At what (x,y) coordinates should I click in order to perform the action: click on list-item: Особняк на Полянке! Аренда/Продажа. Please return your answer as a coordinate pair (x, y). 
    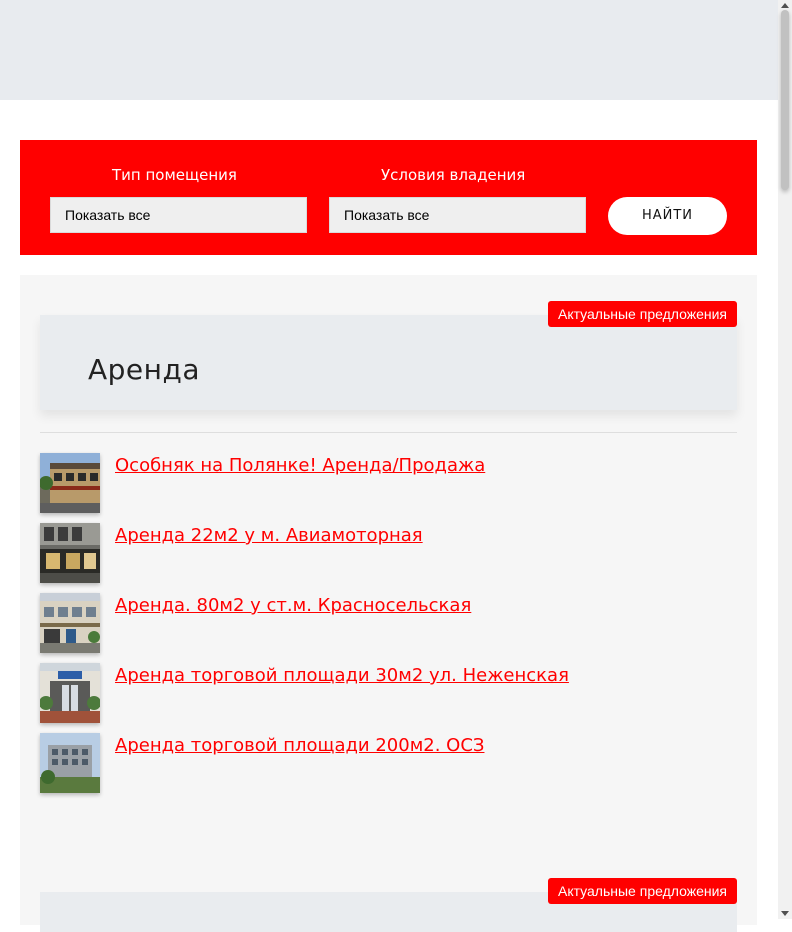
    Looking at the image, I should click on (388, 483).